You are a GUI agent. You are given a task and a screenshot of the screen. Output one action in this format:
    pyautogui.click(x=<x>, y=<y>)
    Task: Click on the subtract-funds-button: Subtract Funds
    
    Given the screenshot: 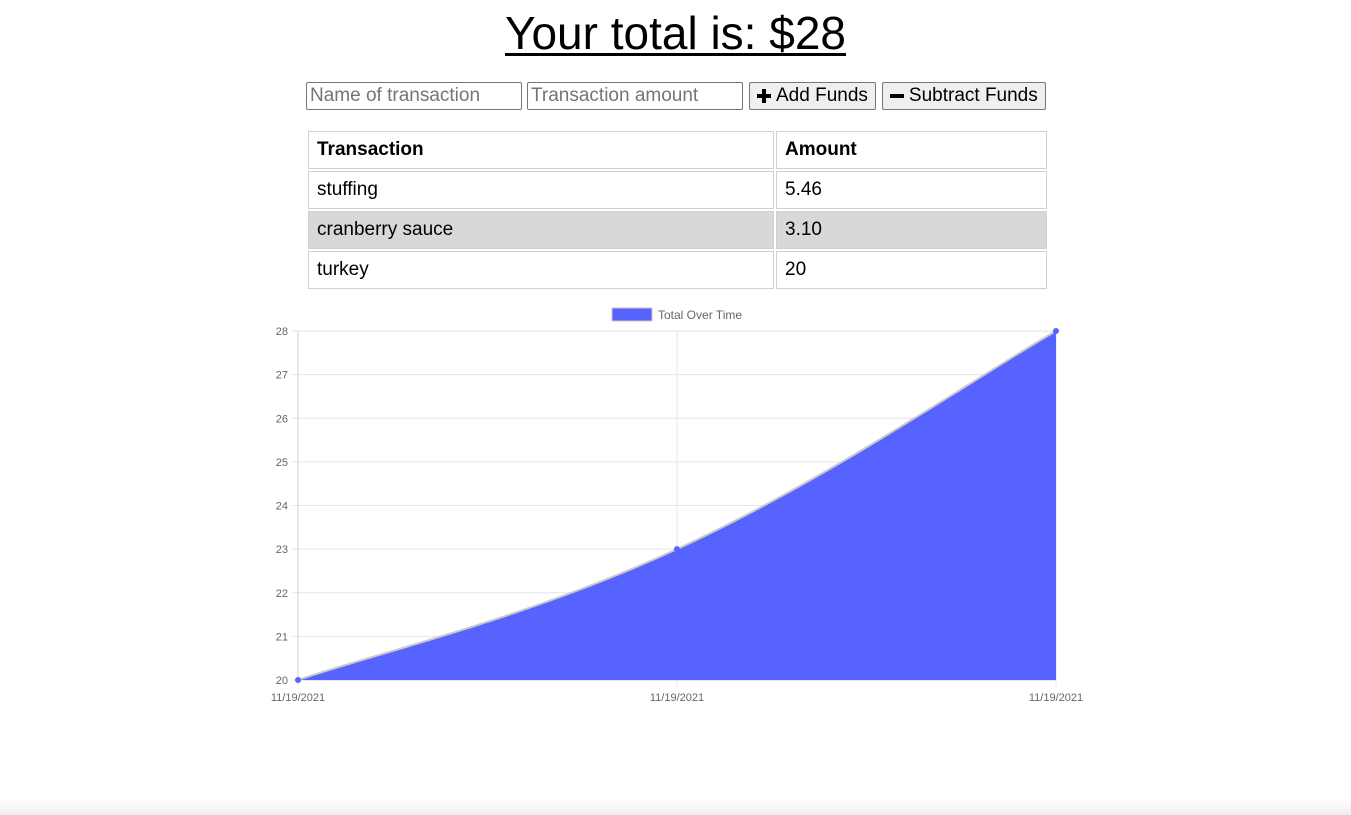 What is the action you would take?
    pyautogui.click(x=963, y=96)
    